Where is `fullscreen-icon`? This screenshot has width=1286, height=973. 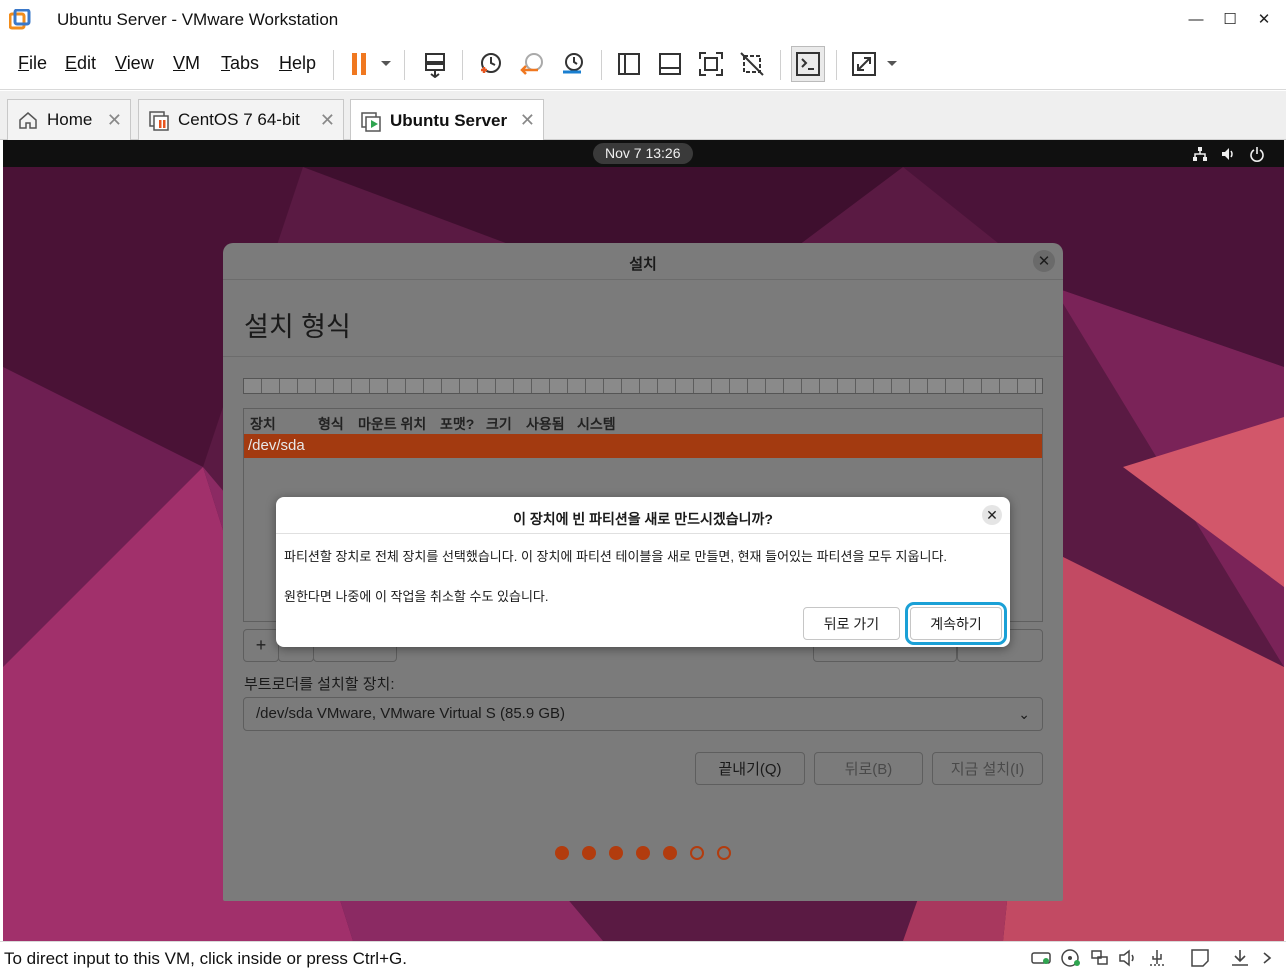 fullscreen-icon is located at coordinates (711, 64).